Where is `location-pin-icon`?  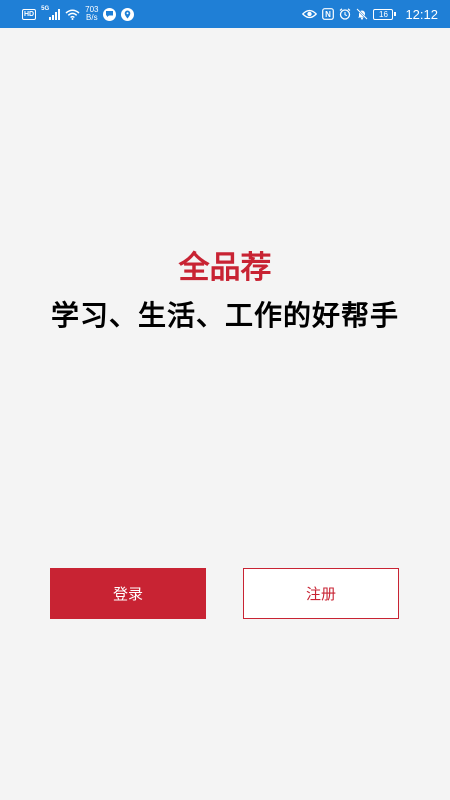 location-pin-icon is located at coordinates (128, 14).